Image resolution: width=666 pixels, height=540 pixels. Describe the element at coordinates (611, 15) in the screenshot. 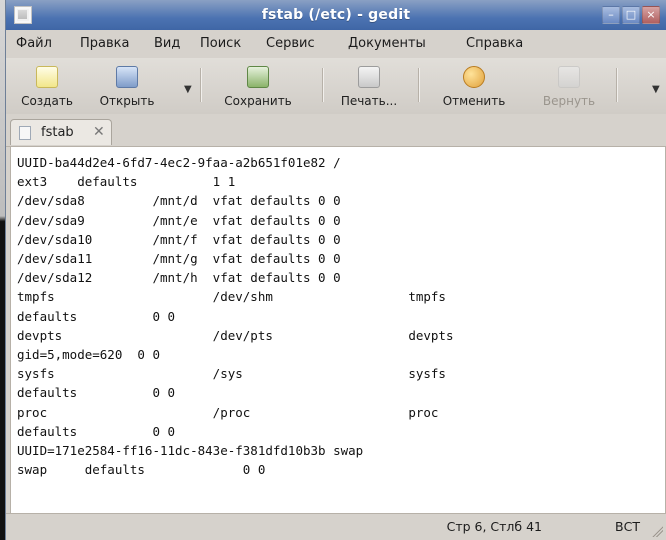

I see `minimize-button: –` at that location.